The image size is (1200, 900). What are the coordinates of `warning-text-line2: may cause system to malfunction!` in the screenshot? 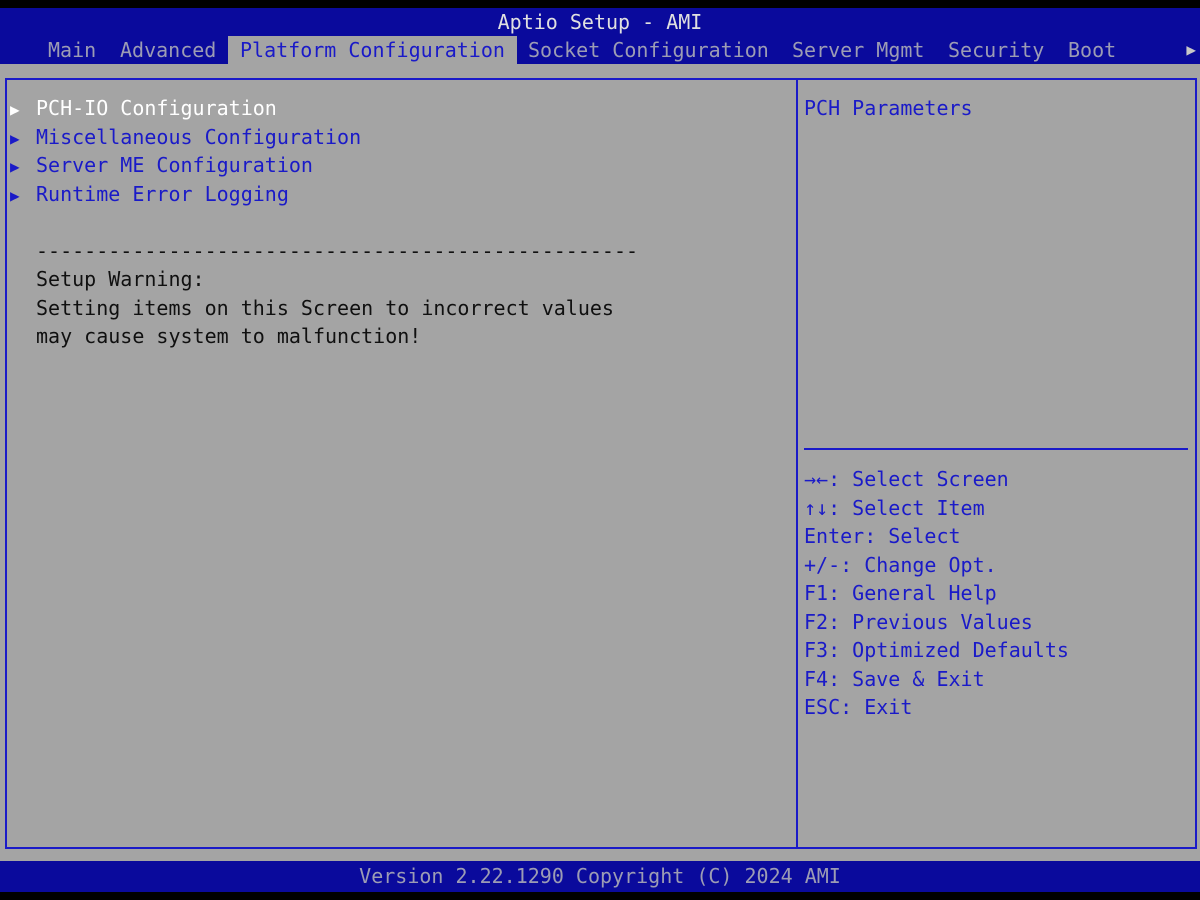 It's located at (229, 336).